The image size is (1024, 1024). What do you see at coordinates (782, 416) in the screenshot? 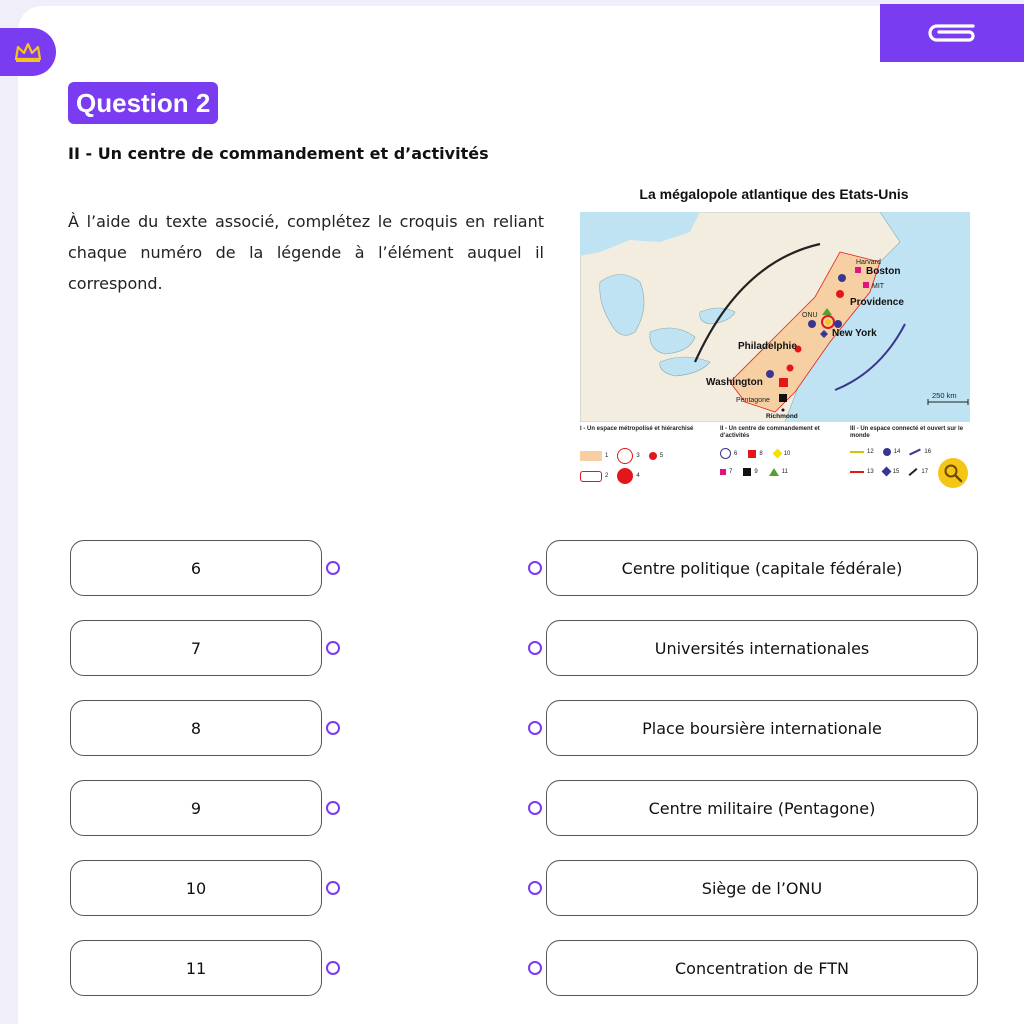
I see `label-richmond: Richmond` at bounding box center [782, 416].